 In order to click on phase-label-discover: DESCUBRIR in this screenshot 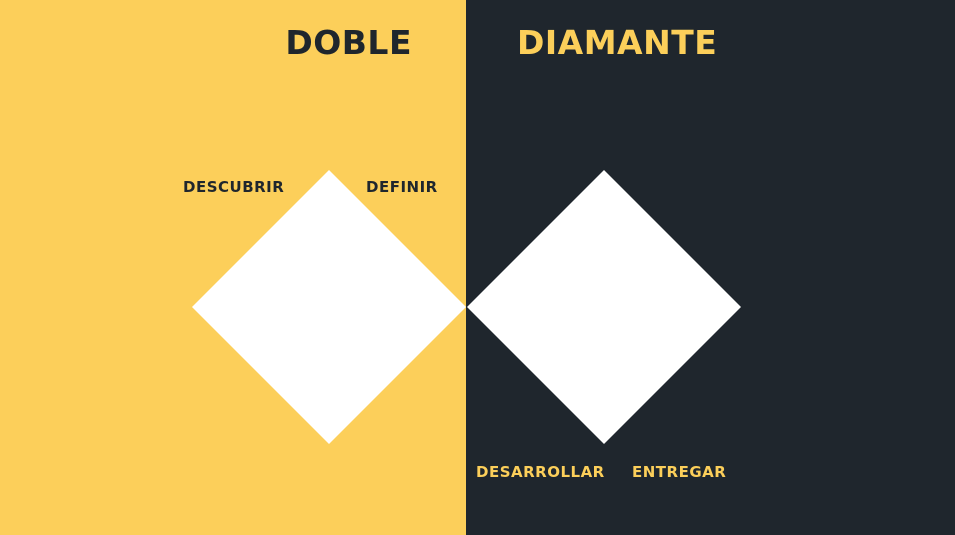, I will do `click(234, 187)`.